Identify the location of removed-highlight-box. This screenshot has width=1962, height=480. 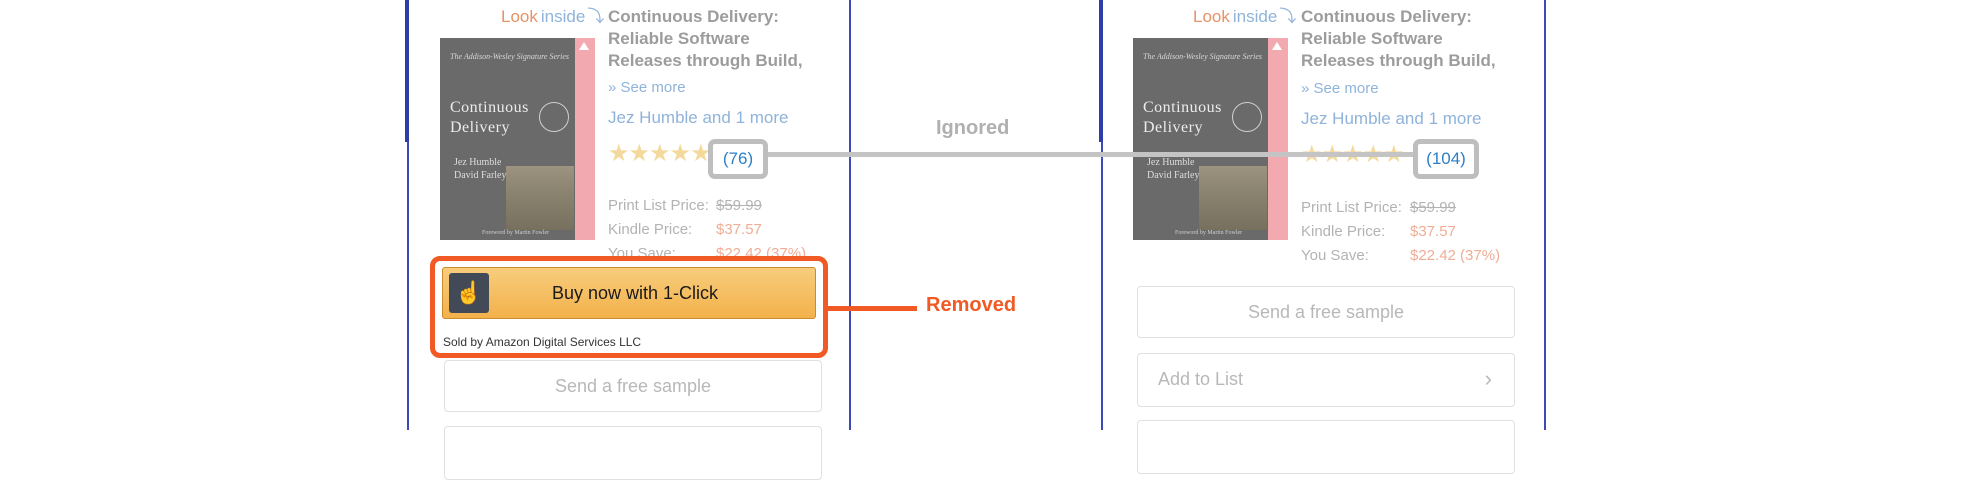
(629, 307).